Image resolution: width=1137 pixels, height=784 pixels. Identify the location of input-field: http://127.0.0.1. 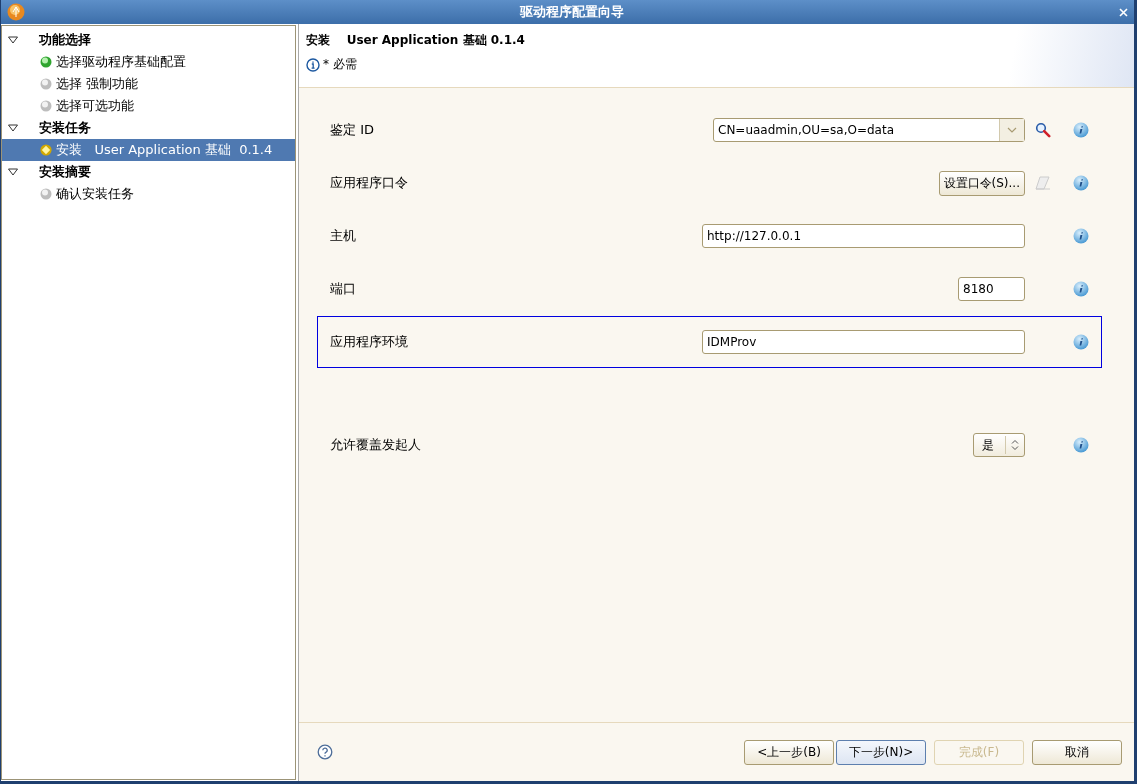
(863, 236).